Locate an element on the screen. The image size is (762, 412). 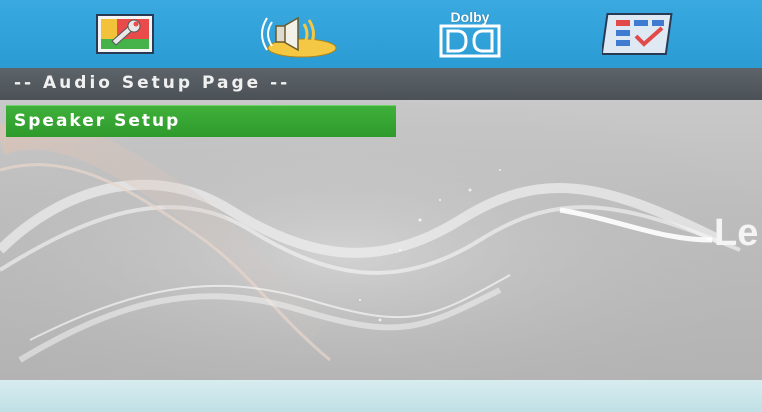
general-setup-tab is located at coordinates (125, 34).